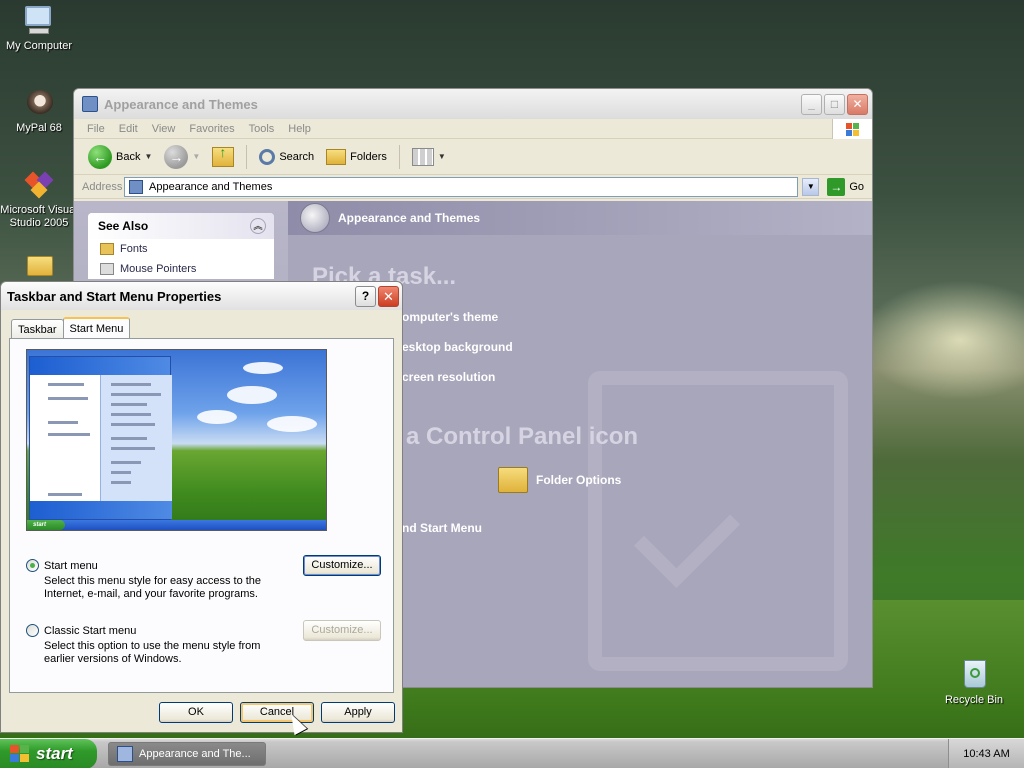 The image size is (1024, 768). Describe the element at coordinates (811, 186) in the screenshot. I see `address-dropdown-button: ▼` at that location.